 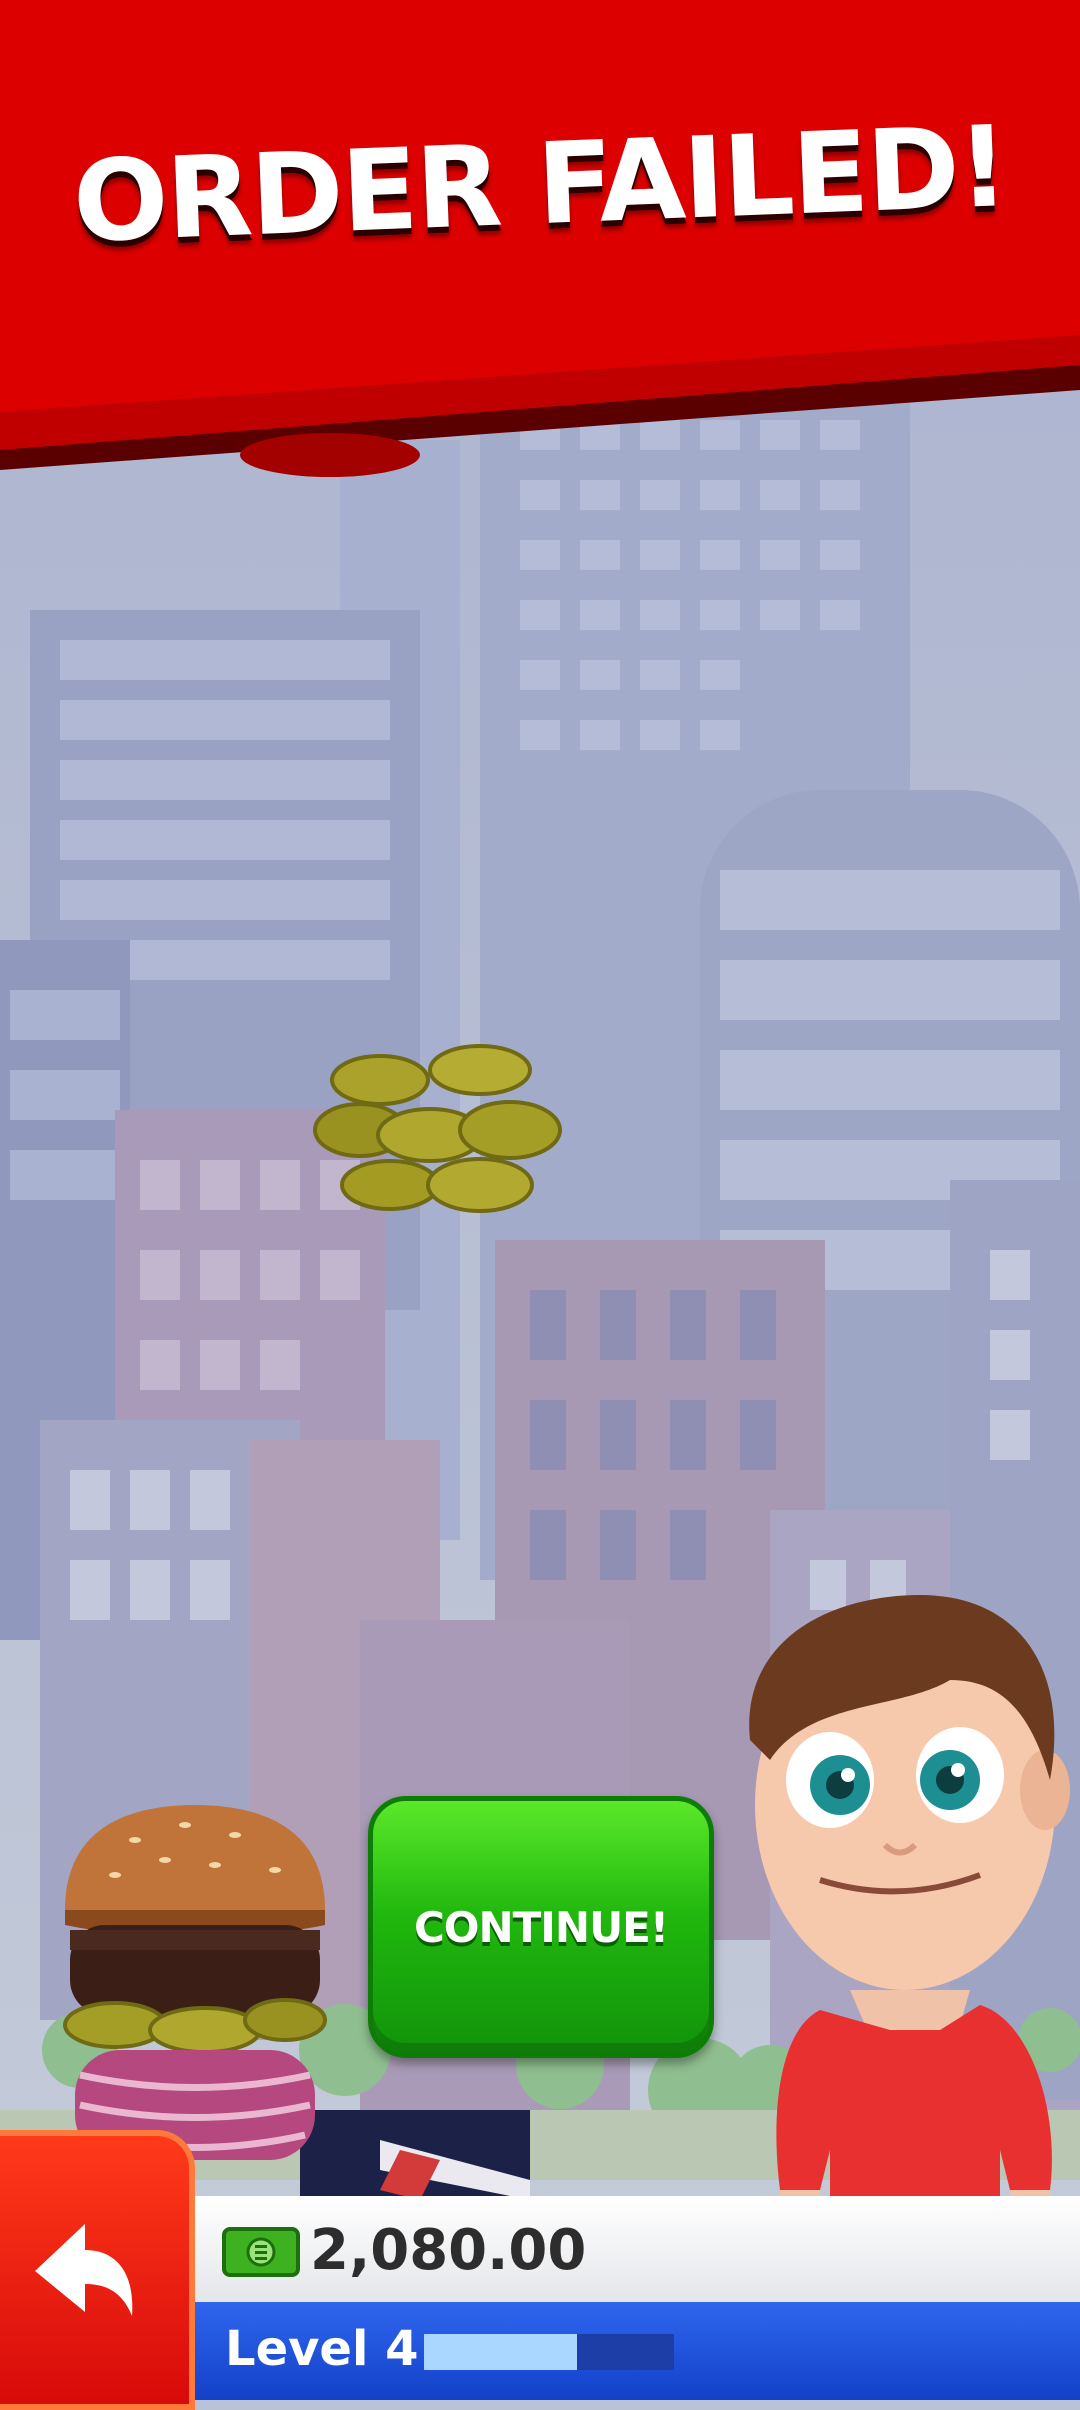 I want to click on money-amount: 2,080.00, so click(x=448, y=2250).